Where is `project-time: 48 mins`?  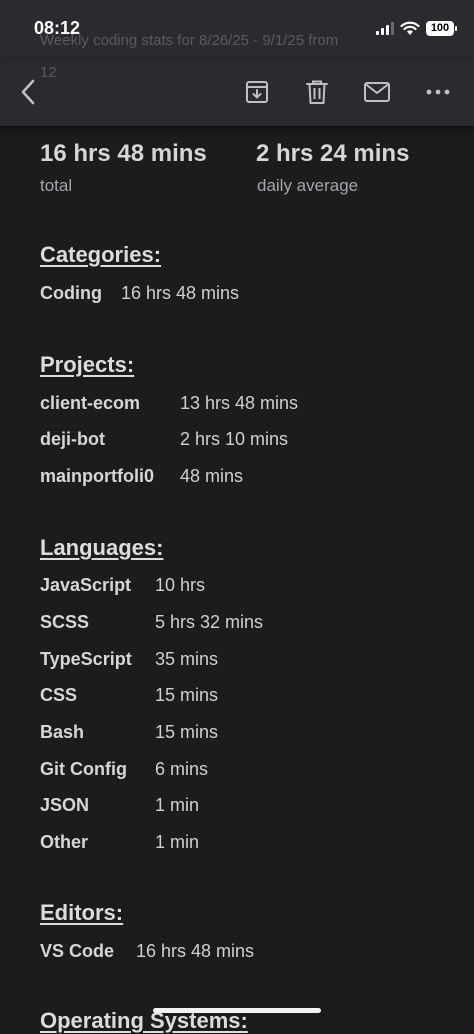
project-time: 48 mins is located at coordinates (212, 476).